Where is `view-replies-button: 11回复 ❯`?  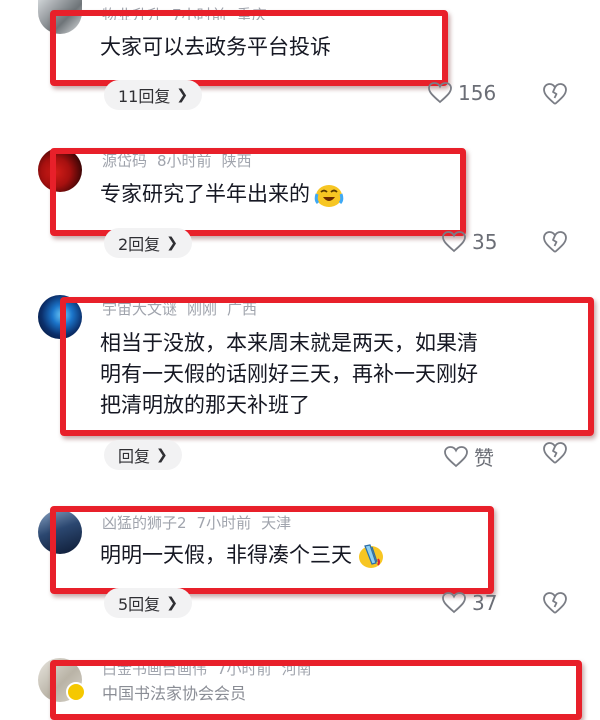 view-replies-button: 11回复 ❯ is located at coordinates (153, 95).